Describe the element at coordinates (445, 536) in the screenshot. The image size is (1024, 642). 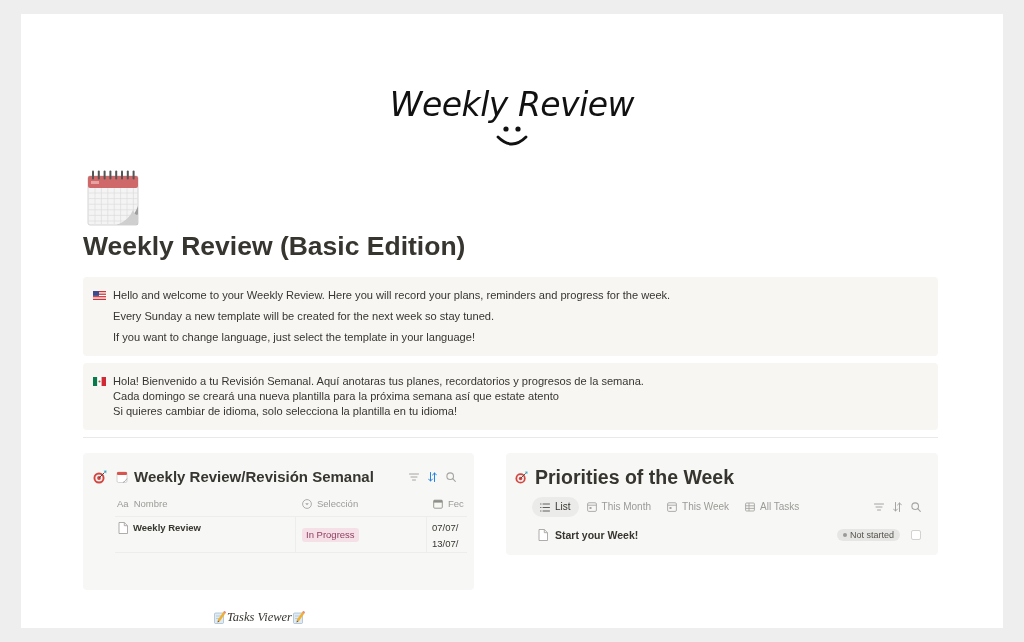
I see `date-text: 07/07/ 13/07/` at that location.